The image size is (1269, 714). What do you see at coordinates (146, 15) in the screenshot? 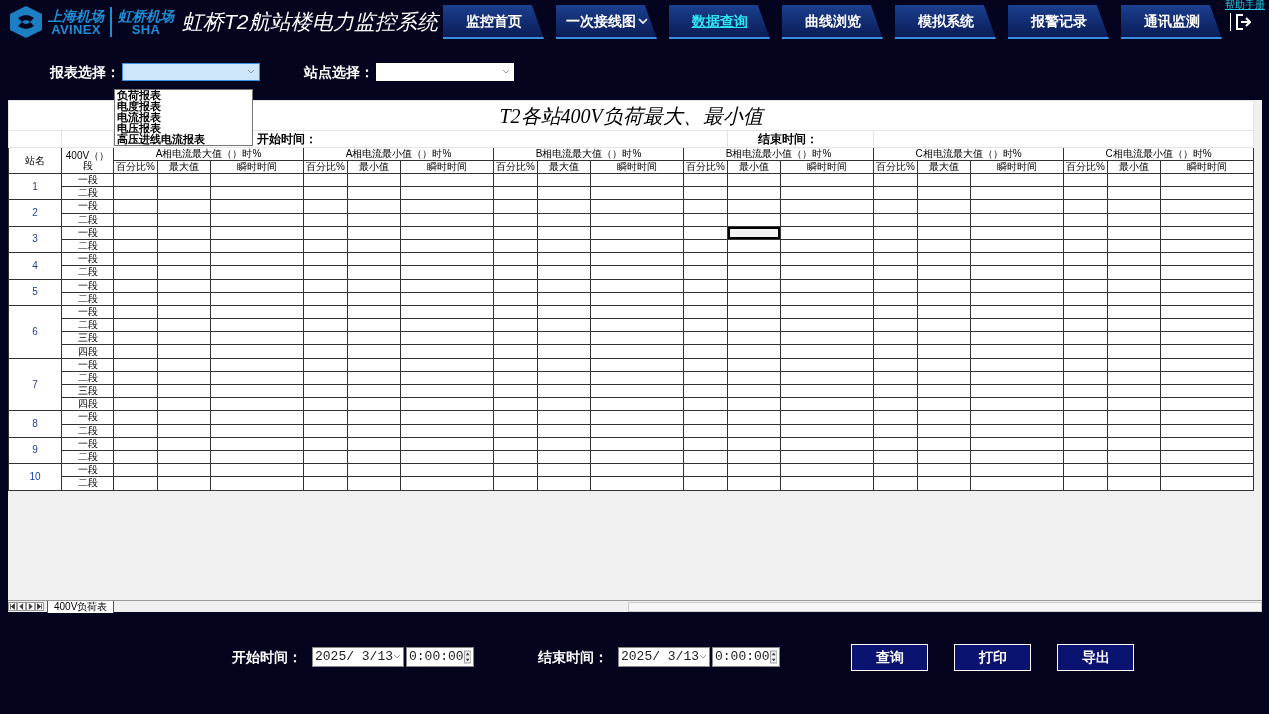
I see `logo-text: 虹桥机场` at bounding box center [146, 15].